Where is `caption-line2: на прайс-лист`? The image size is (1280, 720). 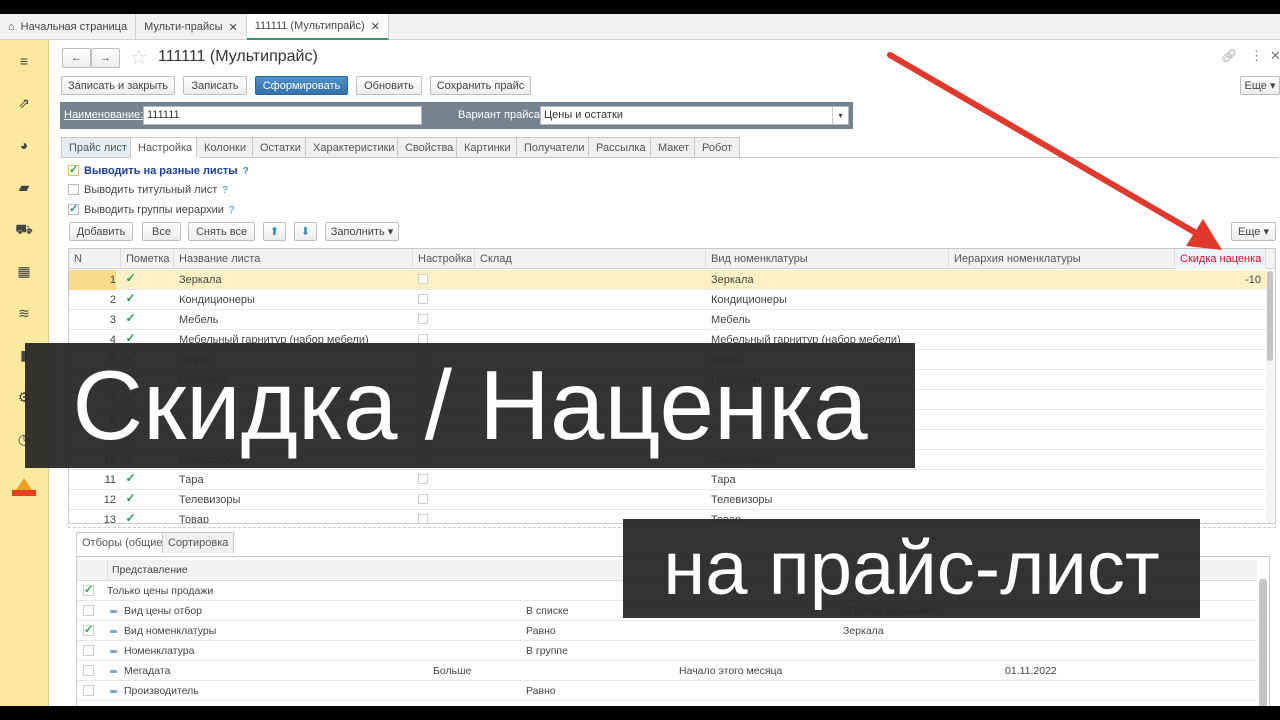
caption-line2: на прайс-лист is located at coordinates (911, 568).